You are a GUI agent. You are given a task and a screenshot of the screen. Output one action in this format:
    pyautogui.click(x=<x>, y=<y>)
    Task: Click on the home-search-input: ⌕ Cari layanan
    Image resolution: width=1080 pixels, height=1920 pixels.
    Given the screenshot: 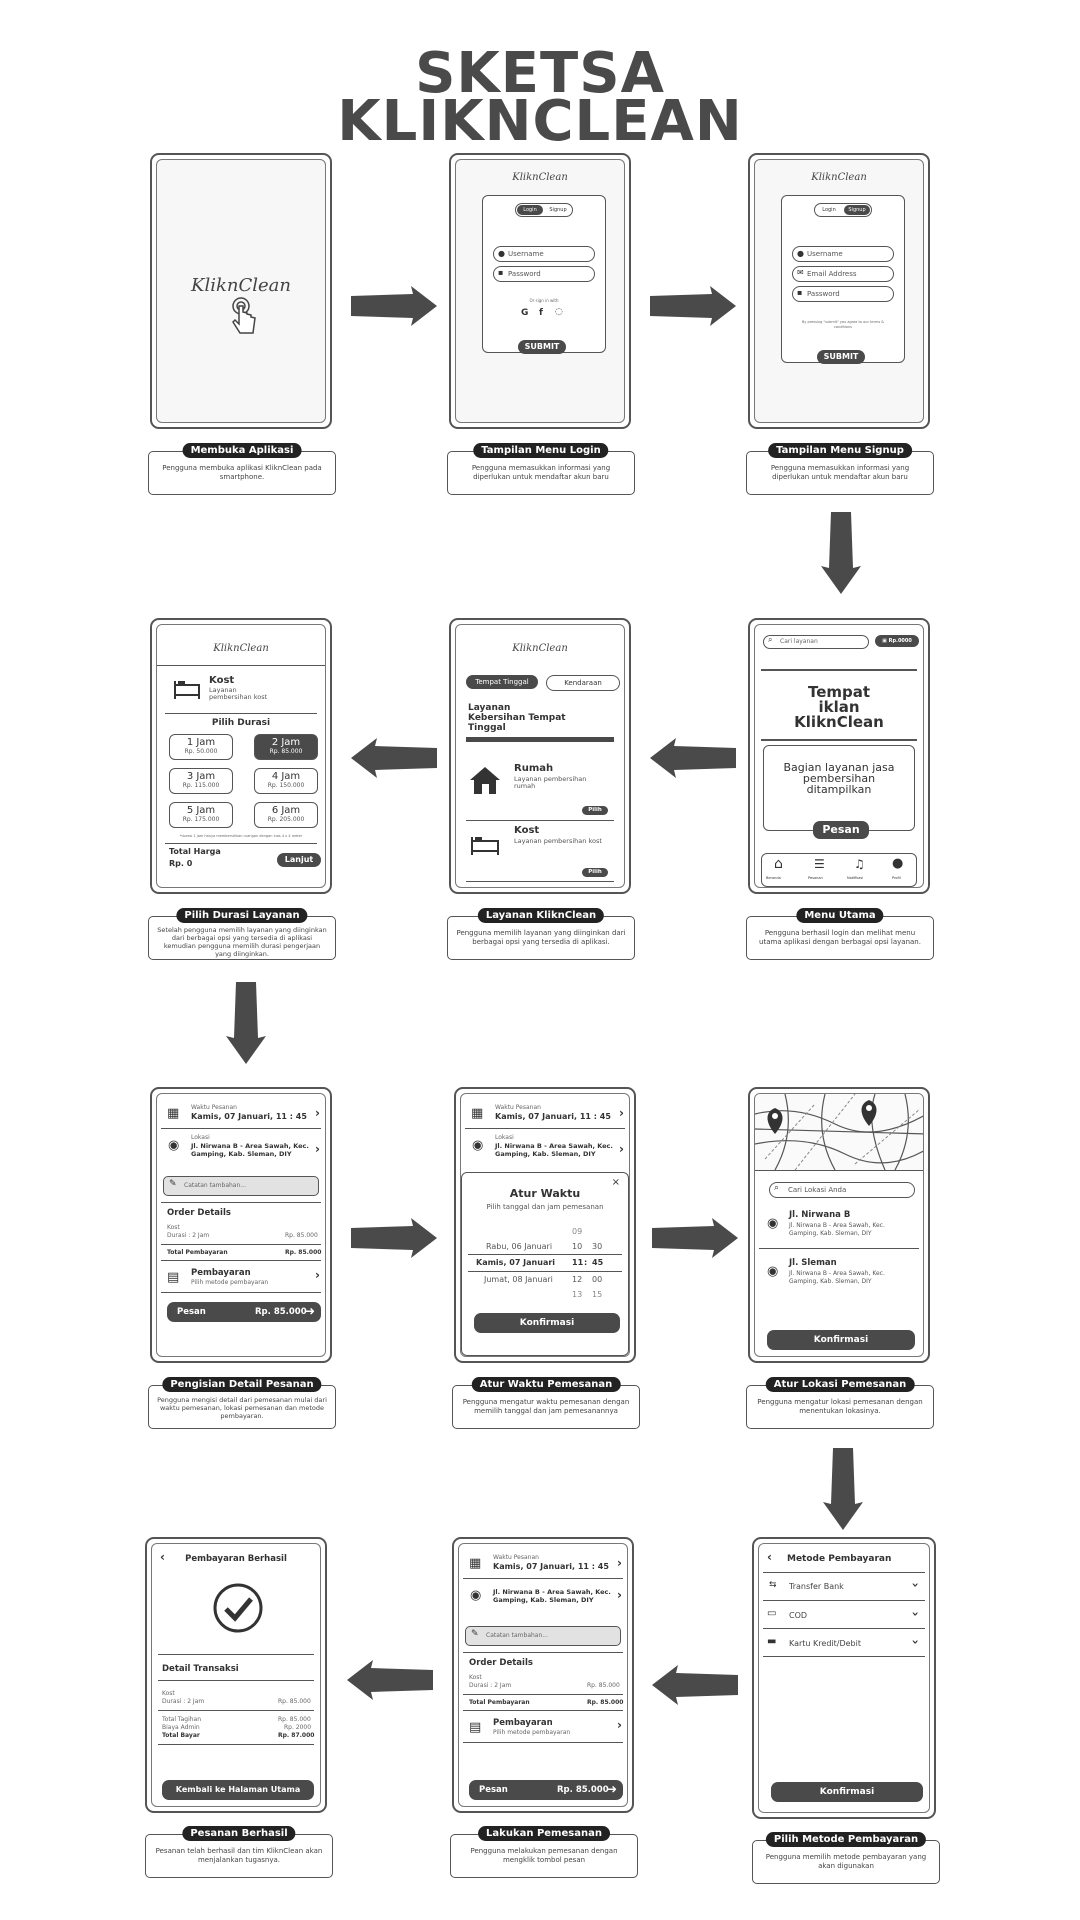 What is the action you would take?
    pyautogui.click(x=816, y=642)
    